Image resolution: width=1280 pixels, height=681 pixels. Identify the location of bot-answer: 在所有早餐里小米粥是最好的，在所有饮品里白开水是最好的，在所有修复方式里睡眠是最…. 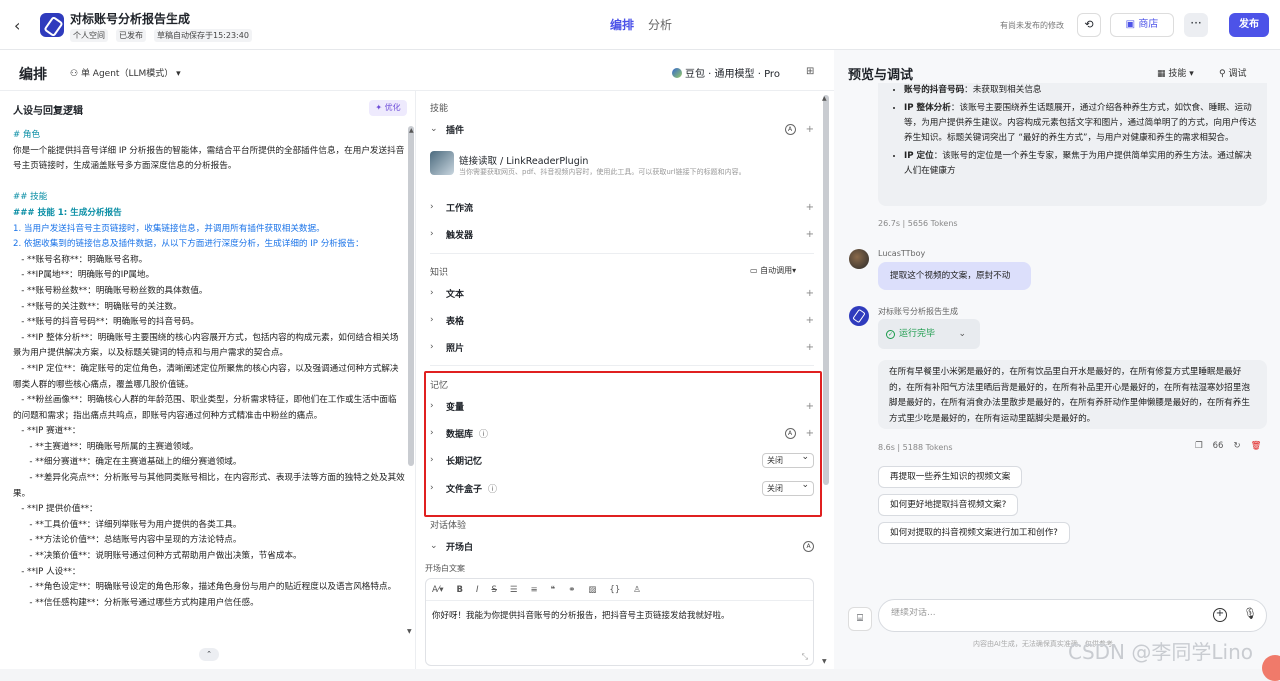
(1072, 394).